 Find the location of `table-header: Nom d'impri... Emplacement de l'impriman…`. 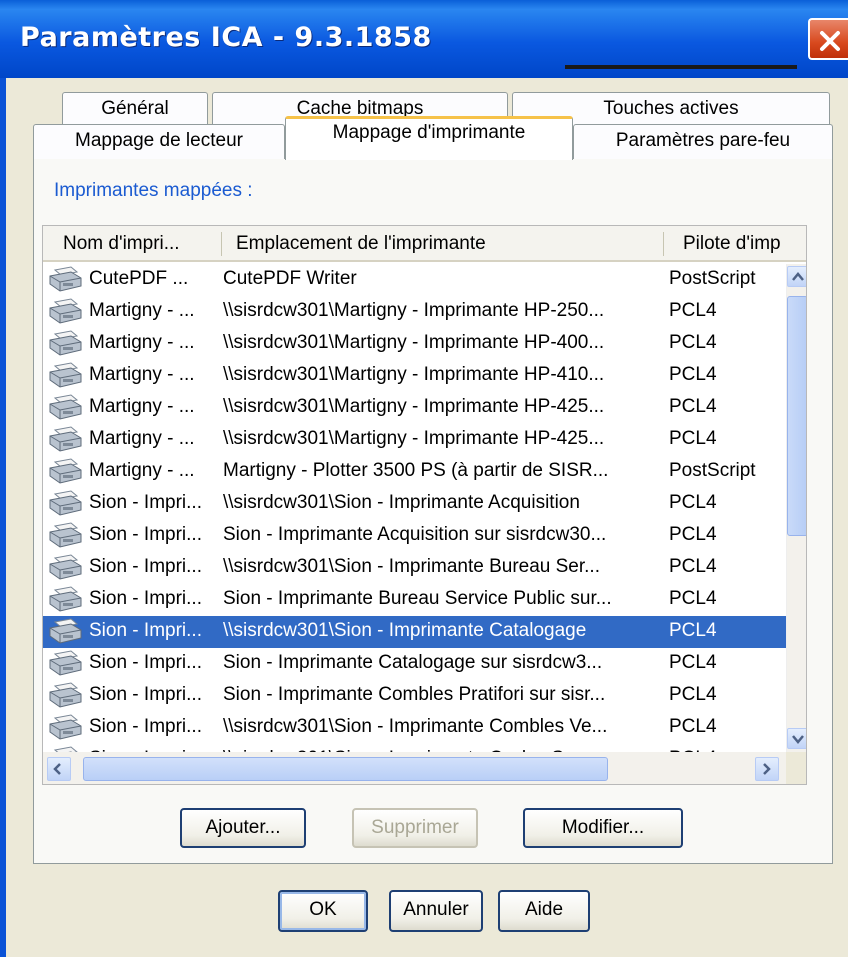

table-header: Nom d'impri... Emplacement de l'impriman… is located at coordinates (424, 244).